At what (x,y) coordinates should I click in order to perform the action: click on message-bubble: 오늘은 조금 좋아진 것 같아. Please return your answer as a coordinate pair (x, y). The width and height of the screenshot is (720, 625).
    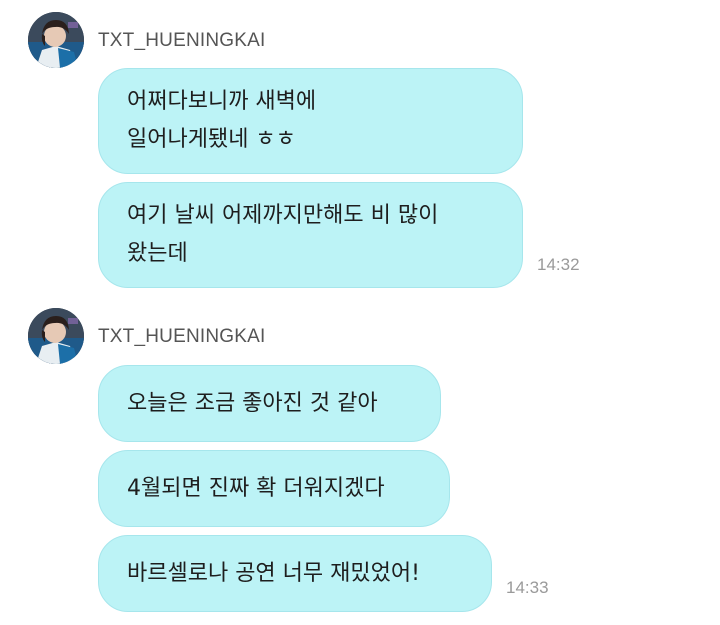
    Looking at the image, I should click on (269, 403).